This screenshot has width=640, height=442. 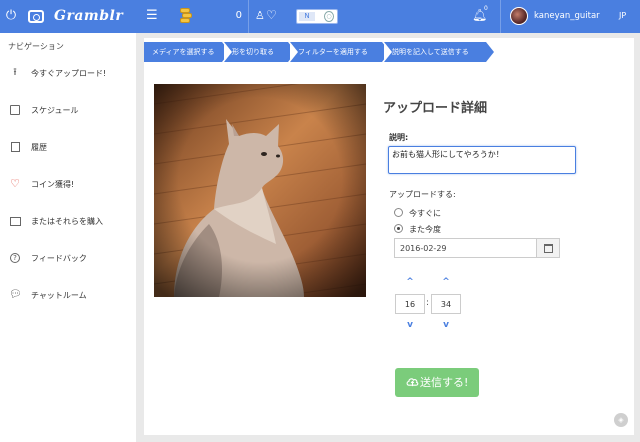 I want to click on sidebar-item-label: 今すぐアップロード!, so click(x=69, y=73).